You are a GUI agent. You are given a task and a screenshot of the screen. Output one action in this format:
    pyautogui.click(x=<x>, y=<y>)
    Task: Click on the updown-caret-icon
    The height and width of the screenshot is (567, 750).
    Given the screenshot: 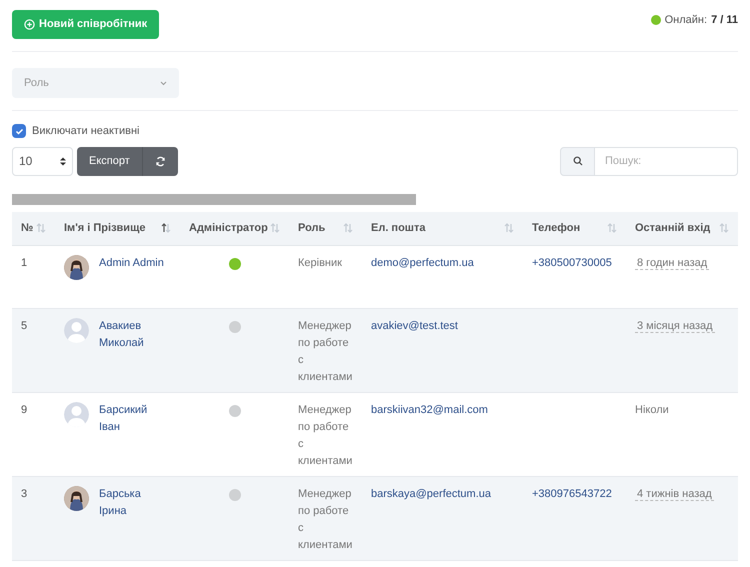 What is the action you would take?
    pyautogui.click(x=63, y=161)
    